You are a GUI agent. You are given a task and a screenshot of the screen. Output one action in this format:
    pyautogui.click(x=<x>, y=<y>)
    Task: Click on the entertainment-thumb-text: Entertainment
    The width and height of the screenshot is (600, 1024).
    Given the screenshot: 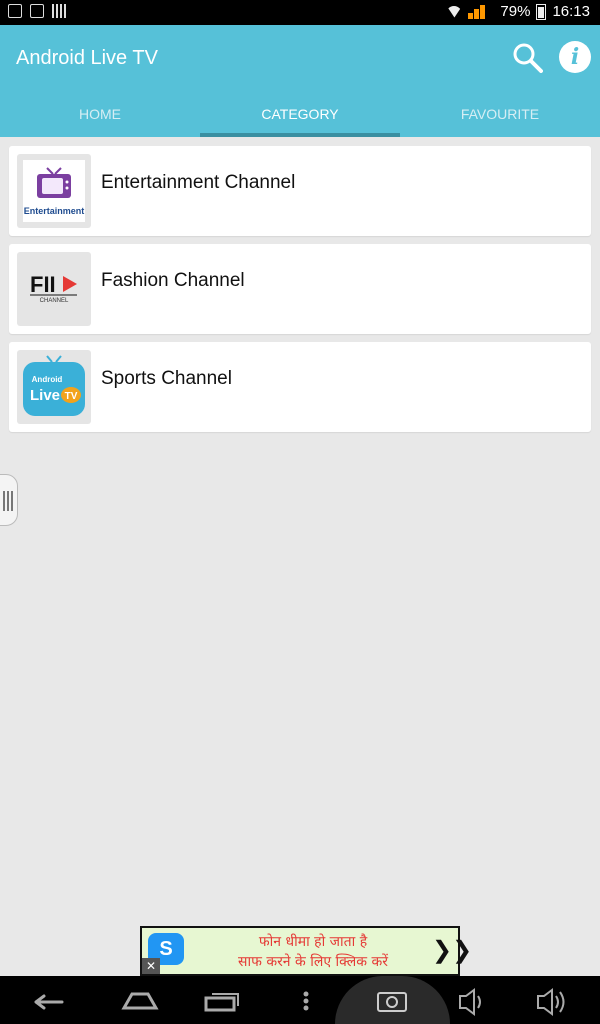 What is the action you would take?
    pyautogui.click(x=54, y=211)
    